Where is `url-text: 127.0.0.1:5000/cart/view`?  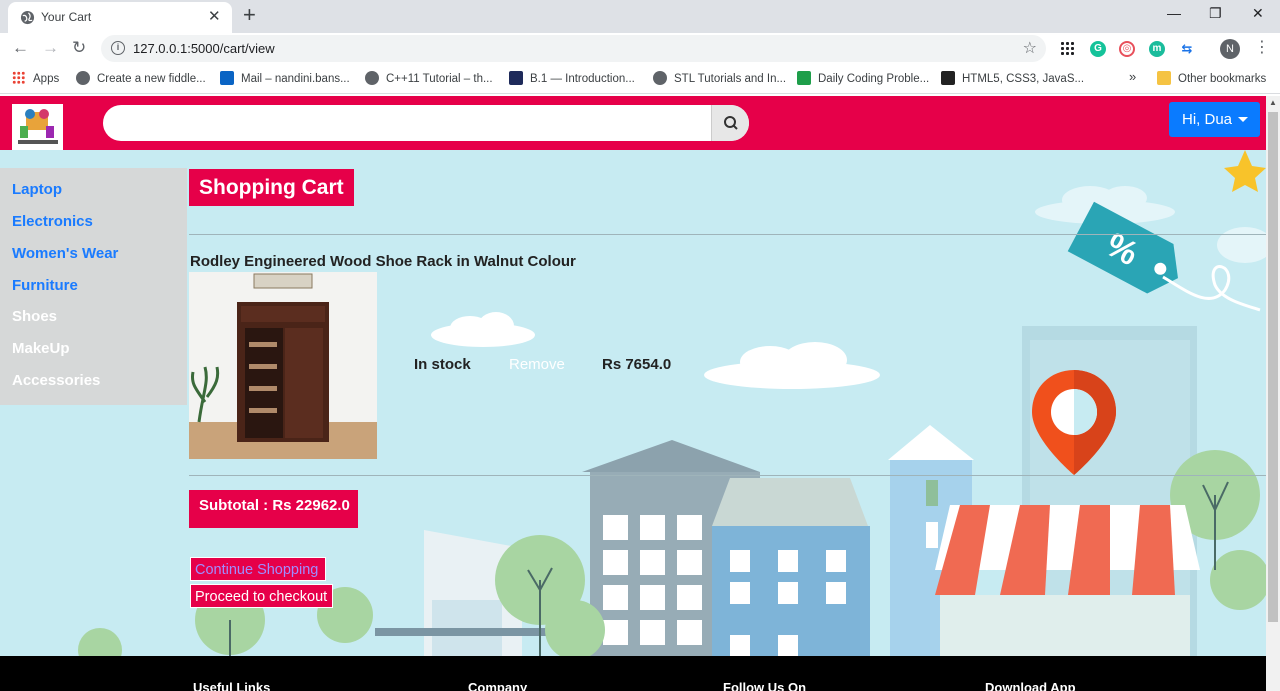
url-text: 127.0.0.1:5000/cart/view is located at coordinates (204, 48).